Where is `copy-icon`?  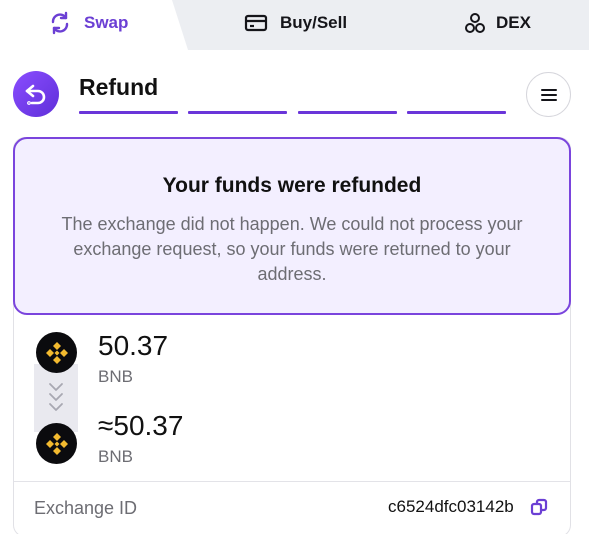 copy-icon is located at coordinates (539, 507).